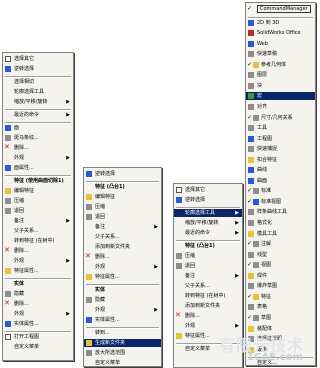  I want to click on menu1-item-entry-4: 缩放/平移/旋转 ▶, so click(38, 102).